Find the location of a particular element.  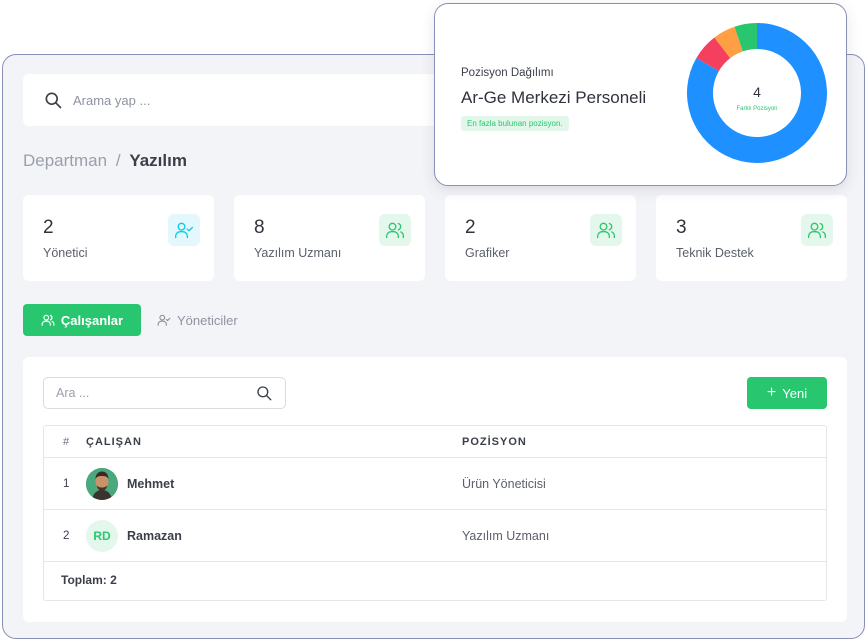

stat-value: 3 is located at coordinates (681, 227).